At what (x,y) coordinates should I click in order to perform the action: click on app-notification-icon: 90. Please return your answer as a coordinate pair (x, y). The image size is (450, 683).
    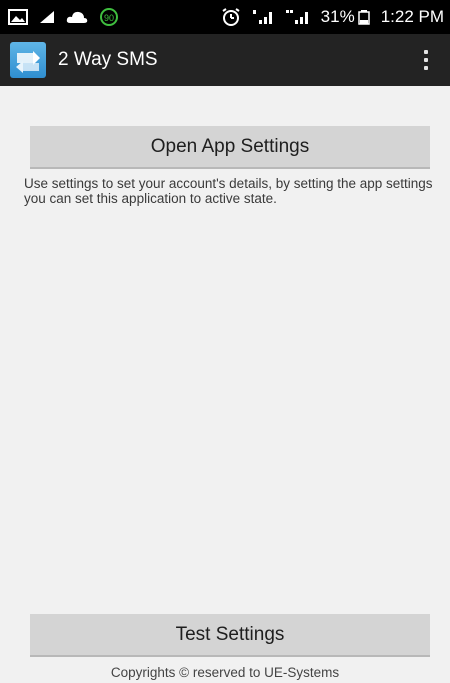
    Looking at the image, I should click on (109, 17).